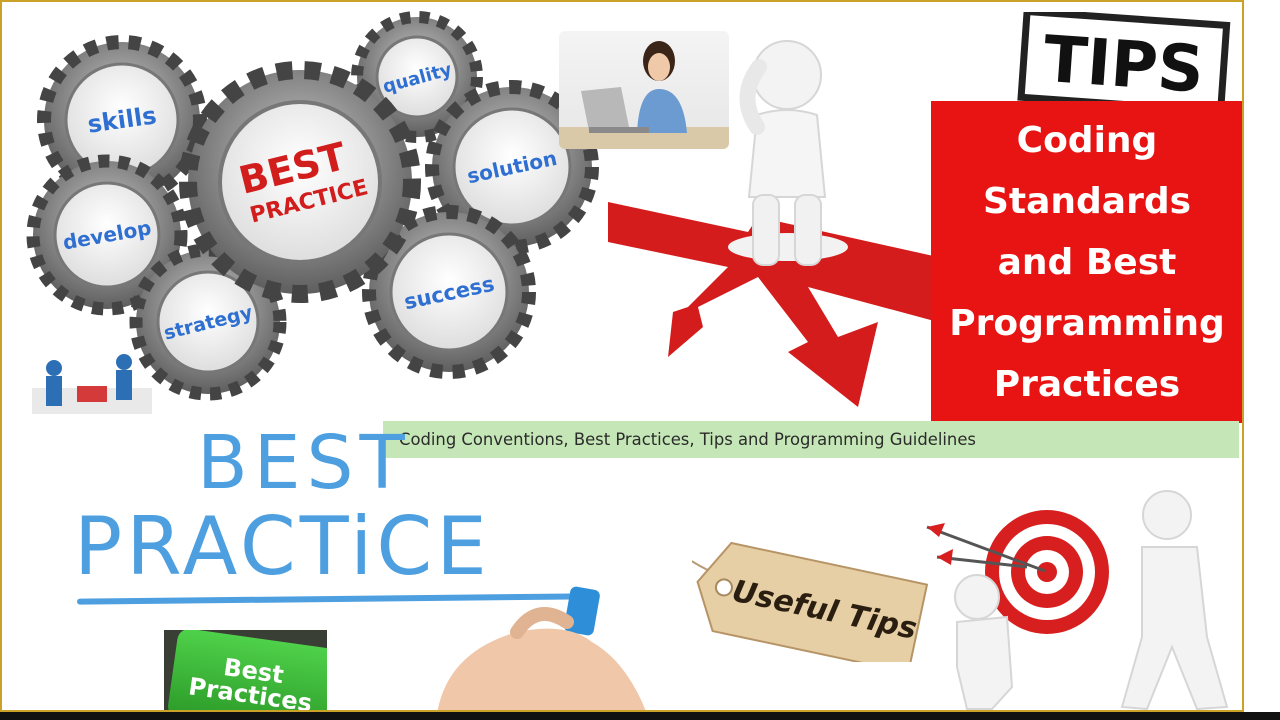 The image size is (1280, 720). What do you see at coordinates (640, 716) in the screenshot?
I see `bottom-bar` at bounding box center [640, 716].